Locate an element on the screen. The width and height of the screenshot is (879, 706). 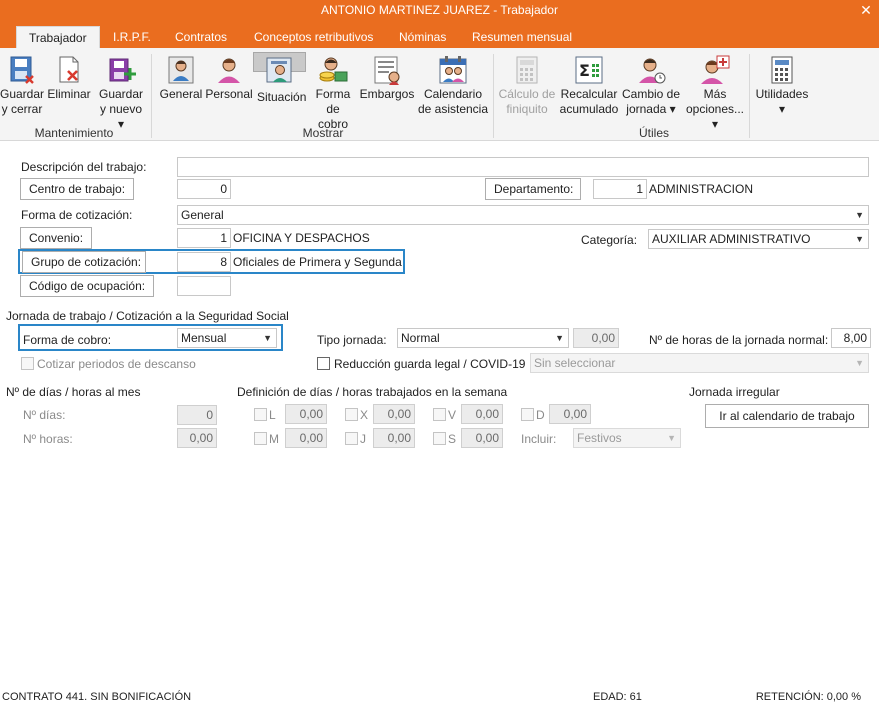
tab-irpf: I.R.P.F. is located at coordinates (132, 37).